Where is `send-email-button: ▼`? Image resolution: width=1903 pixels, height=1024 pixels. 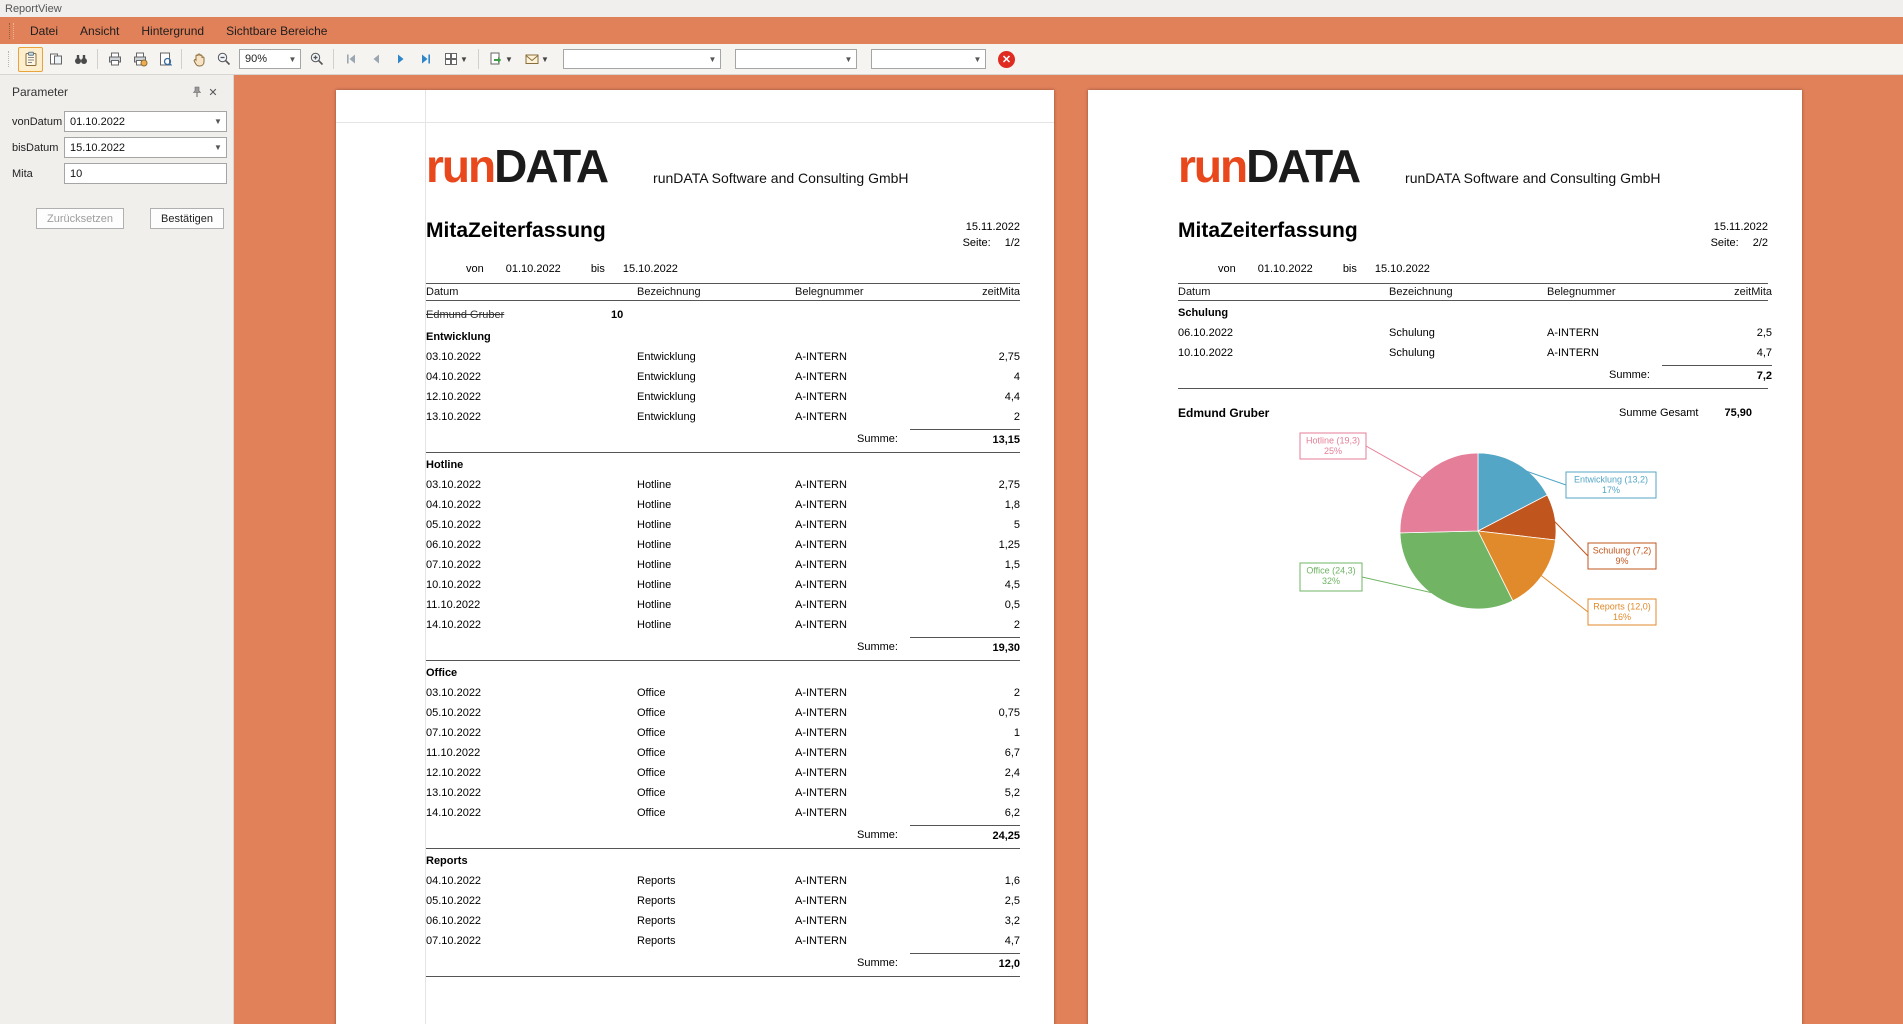
send-email-button: ▼ is located at coordinates (537, 59).